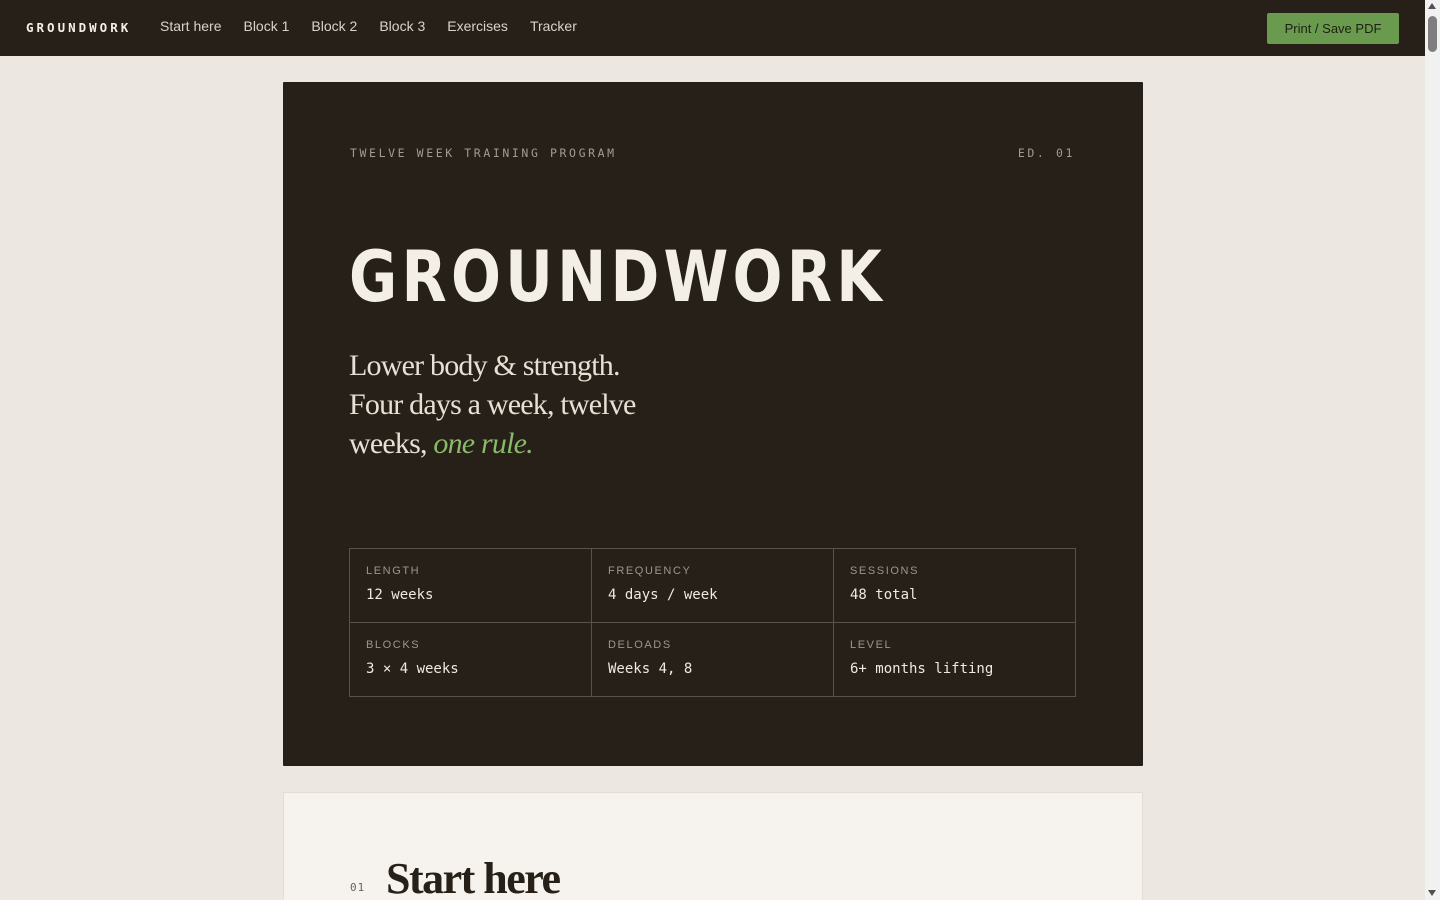 The image size is (1440, 900). What do you see at coordinates (471, 659) in the screenshot?
I see `stat-blocks: BLOCKS 3 × 4 weeks` at bounding box center [471, 659].